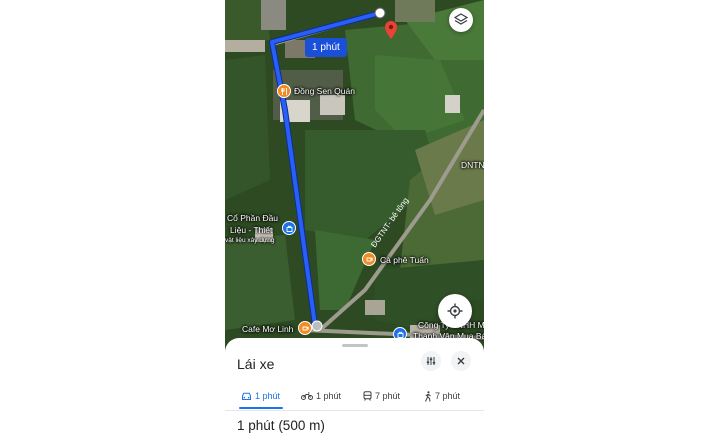  What do you see at coordinates (329, 396) in the screenshot?
I see `tab-motorbike-label: 1 phút` at bounding box center [329, 396].